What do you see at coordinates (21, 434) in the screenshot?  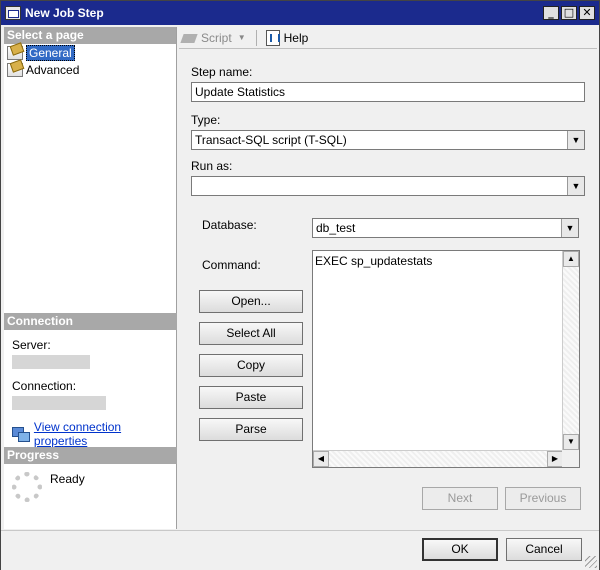 I see `network-icon` at bounding box center [21, 434].